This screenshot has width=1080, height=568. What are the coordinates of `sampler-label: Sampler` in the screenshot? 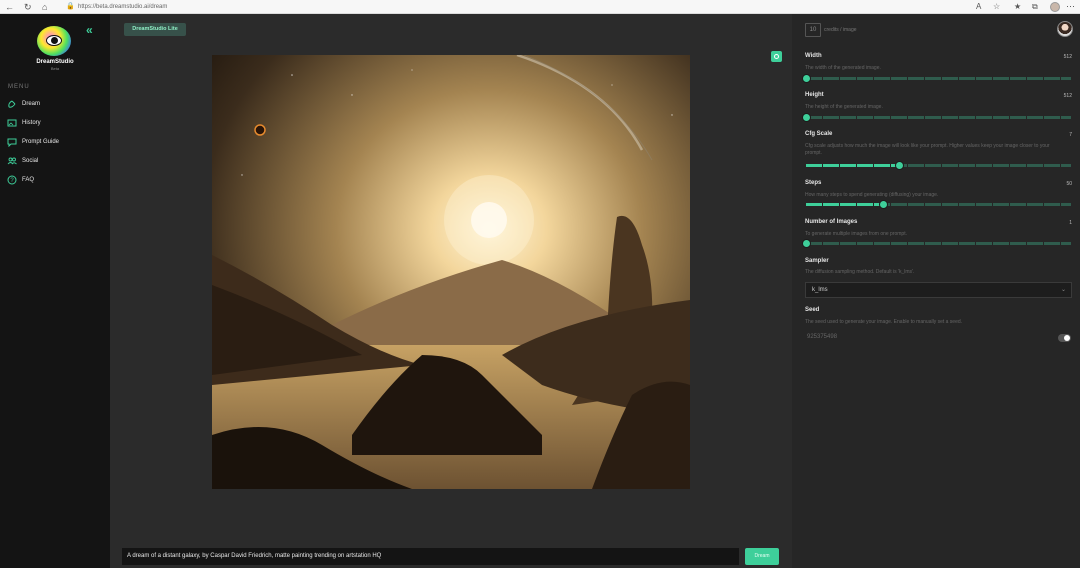 It's located at (817, 261).